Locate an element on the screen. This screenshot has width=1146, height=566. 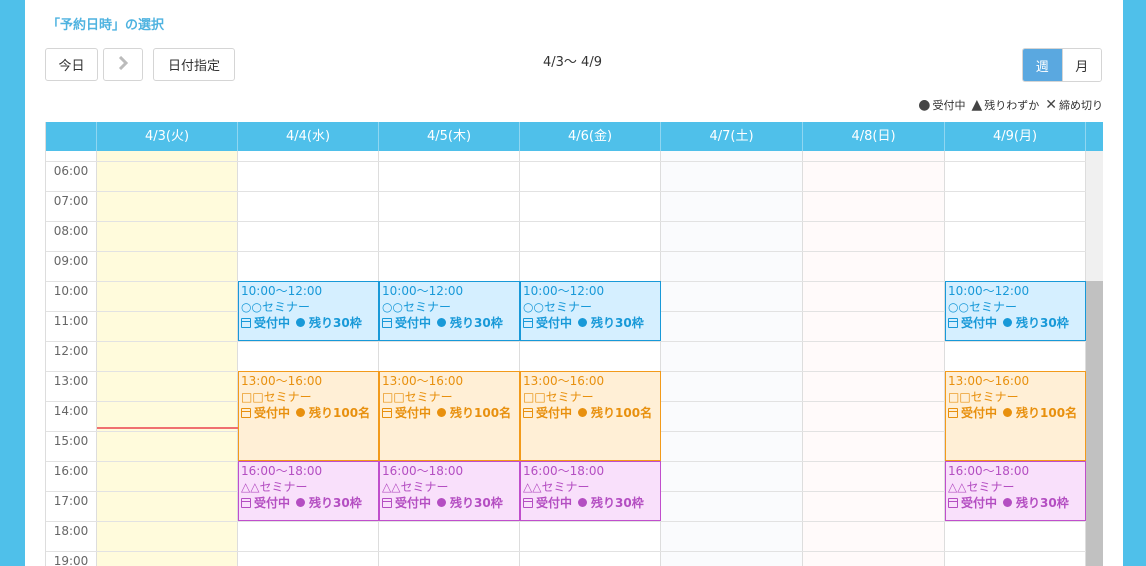
time-label: 08:00 is located at coordinates (71, 231).